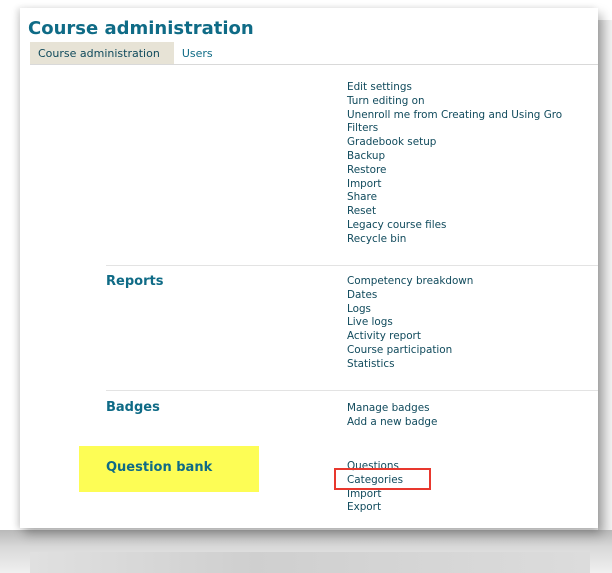  Describe the element at coordinates (392, 409) in the screenshot. I see `link-manage-badges: Manage badges` at that location.